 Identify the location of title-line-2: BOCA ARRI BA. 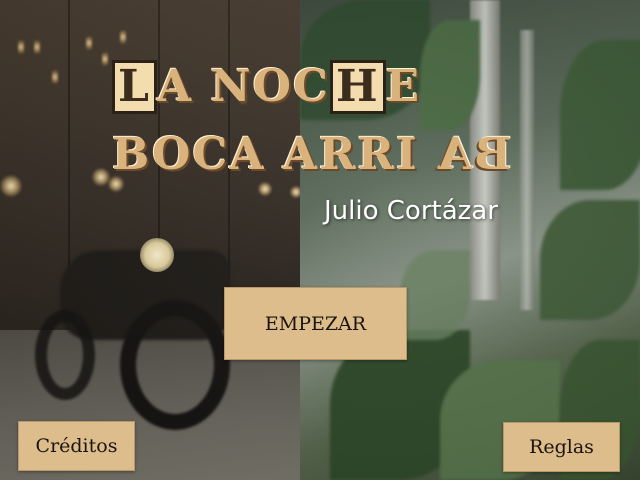
(337, 155).